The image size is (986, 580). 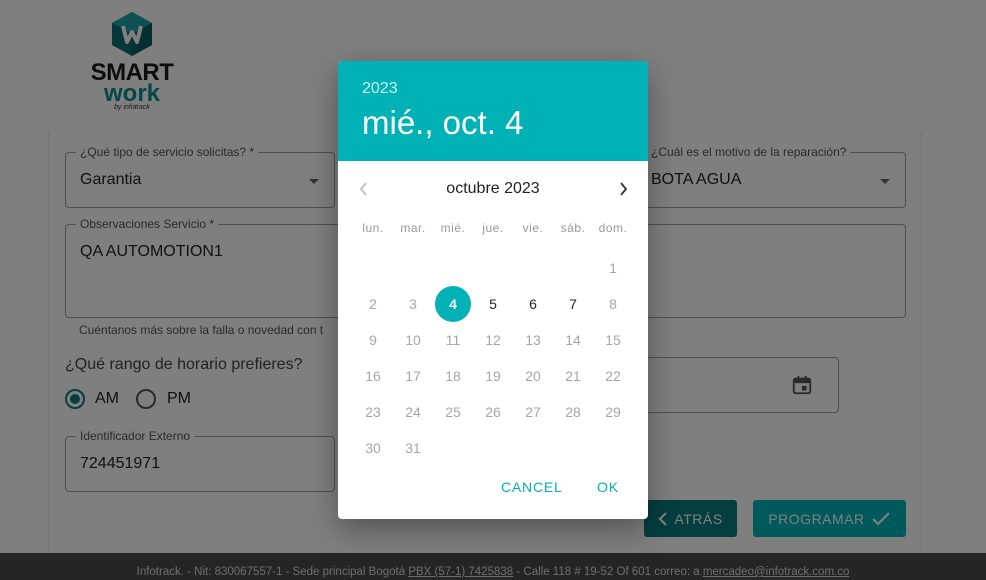 I want to click on calendar-day-label: 23, so click(x=373, y=412).